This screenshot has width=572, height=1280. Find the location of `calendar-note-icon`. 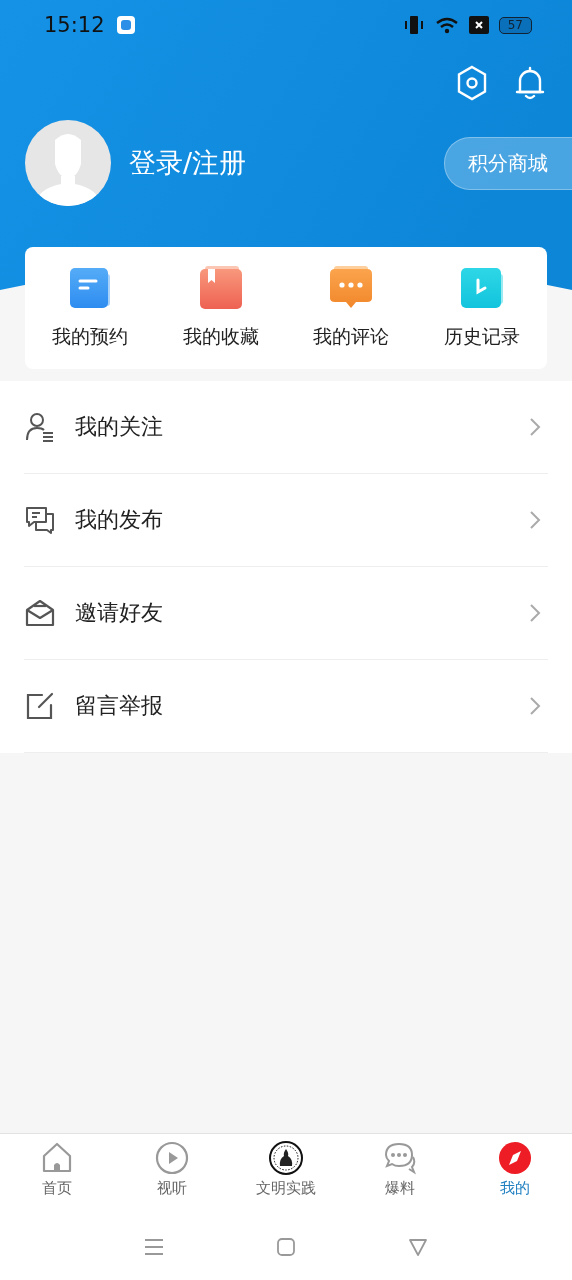

calendar-note-icon is located at coordinates (90, 288).